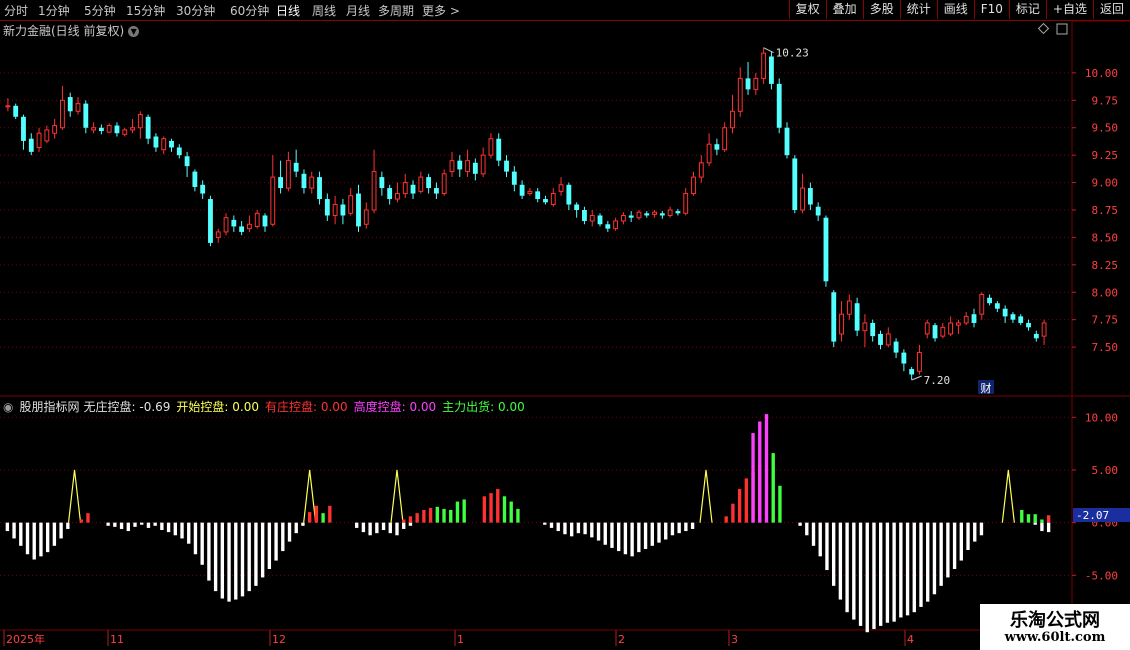  I want to click on indicator-field-label: 高度控盘:, so click(381, 407).